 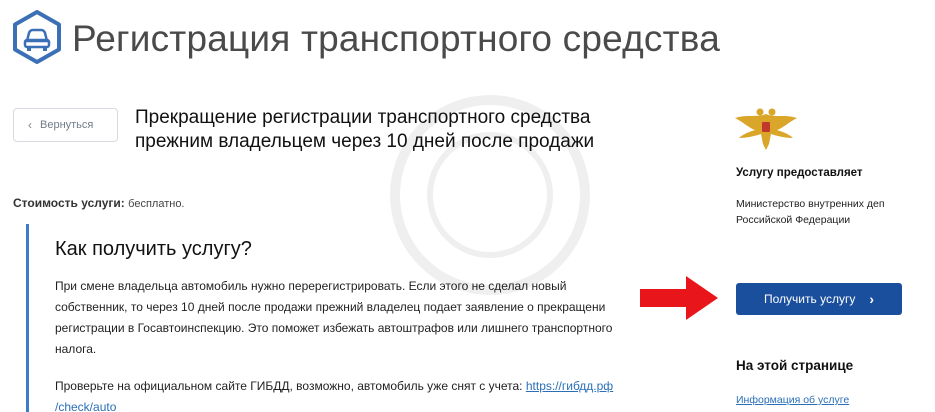 I want to click on get-service-button-label: Получить услугу, so click(x=810, y=299).